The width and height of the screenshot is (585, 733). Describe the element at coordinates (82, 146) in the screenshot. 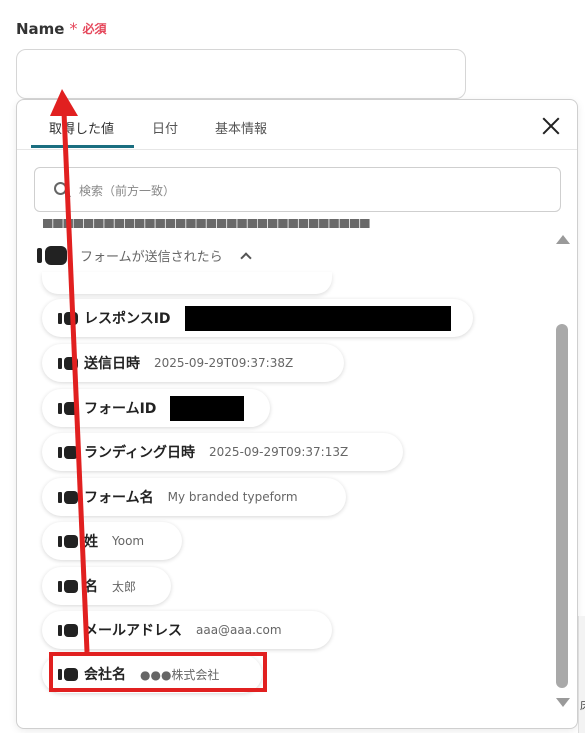

I see `active-tab-indicator` at that location.